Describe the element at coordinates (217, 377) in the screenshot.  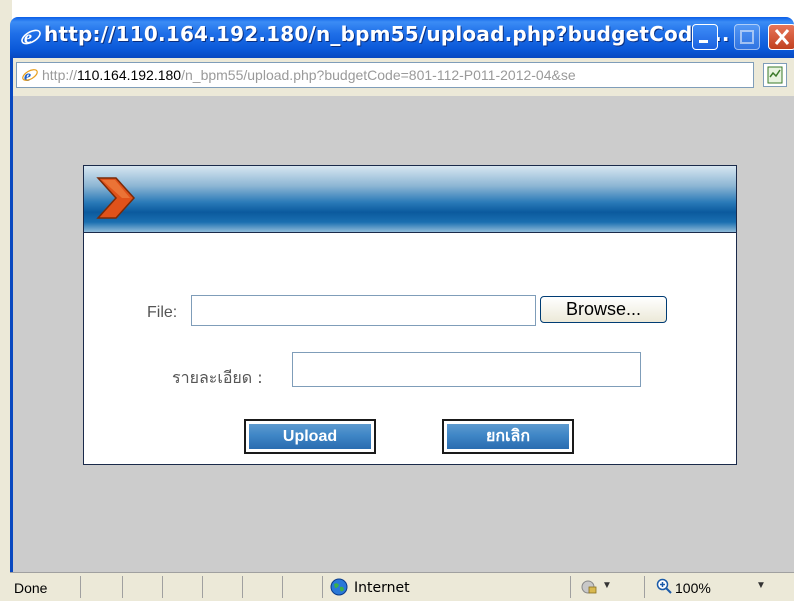
I see `detail-label: รายละเอียด :` at that location.